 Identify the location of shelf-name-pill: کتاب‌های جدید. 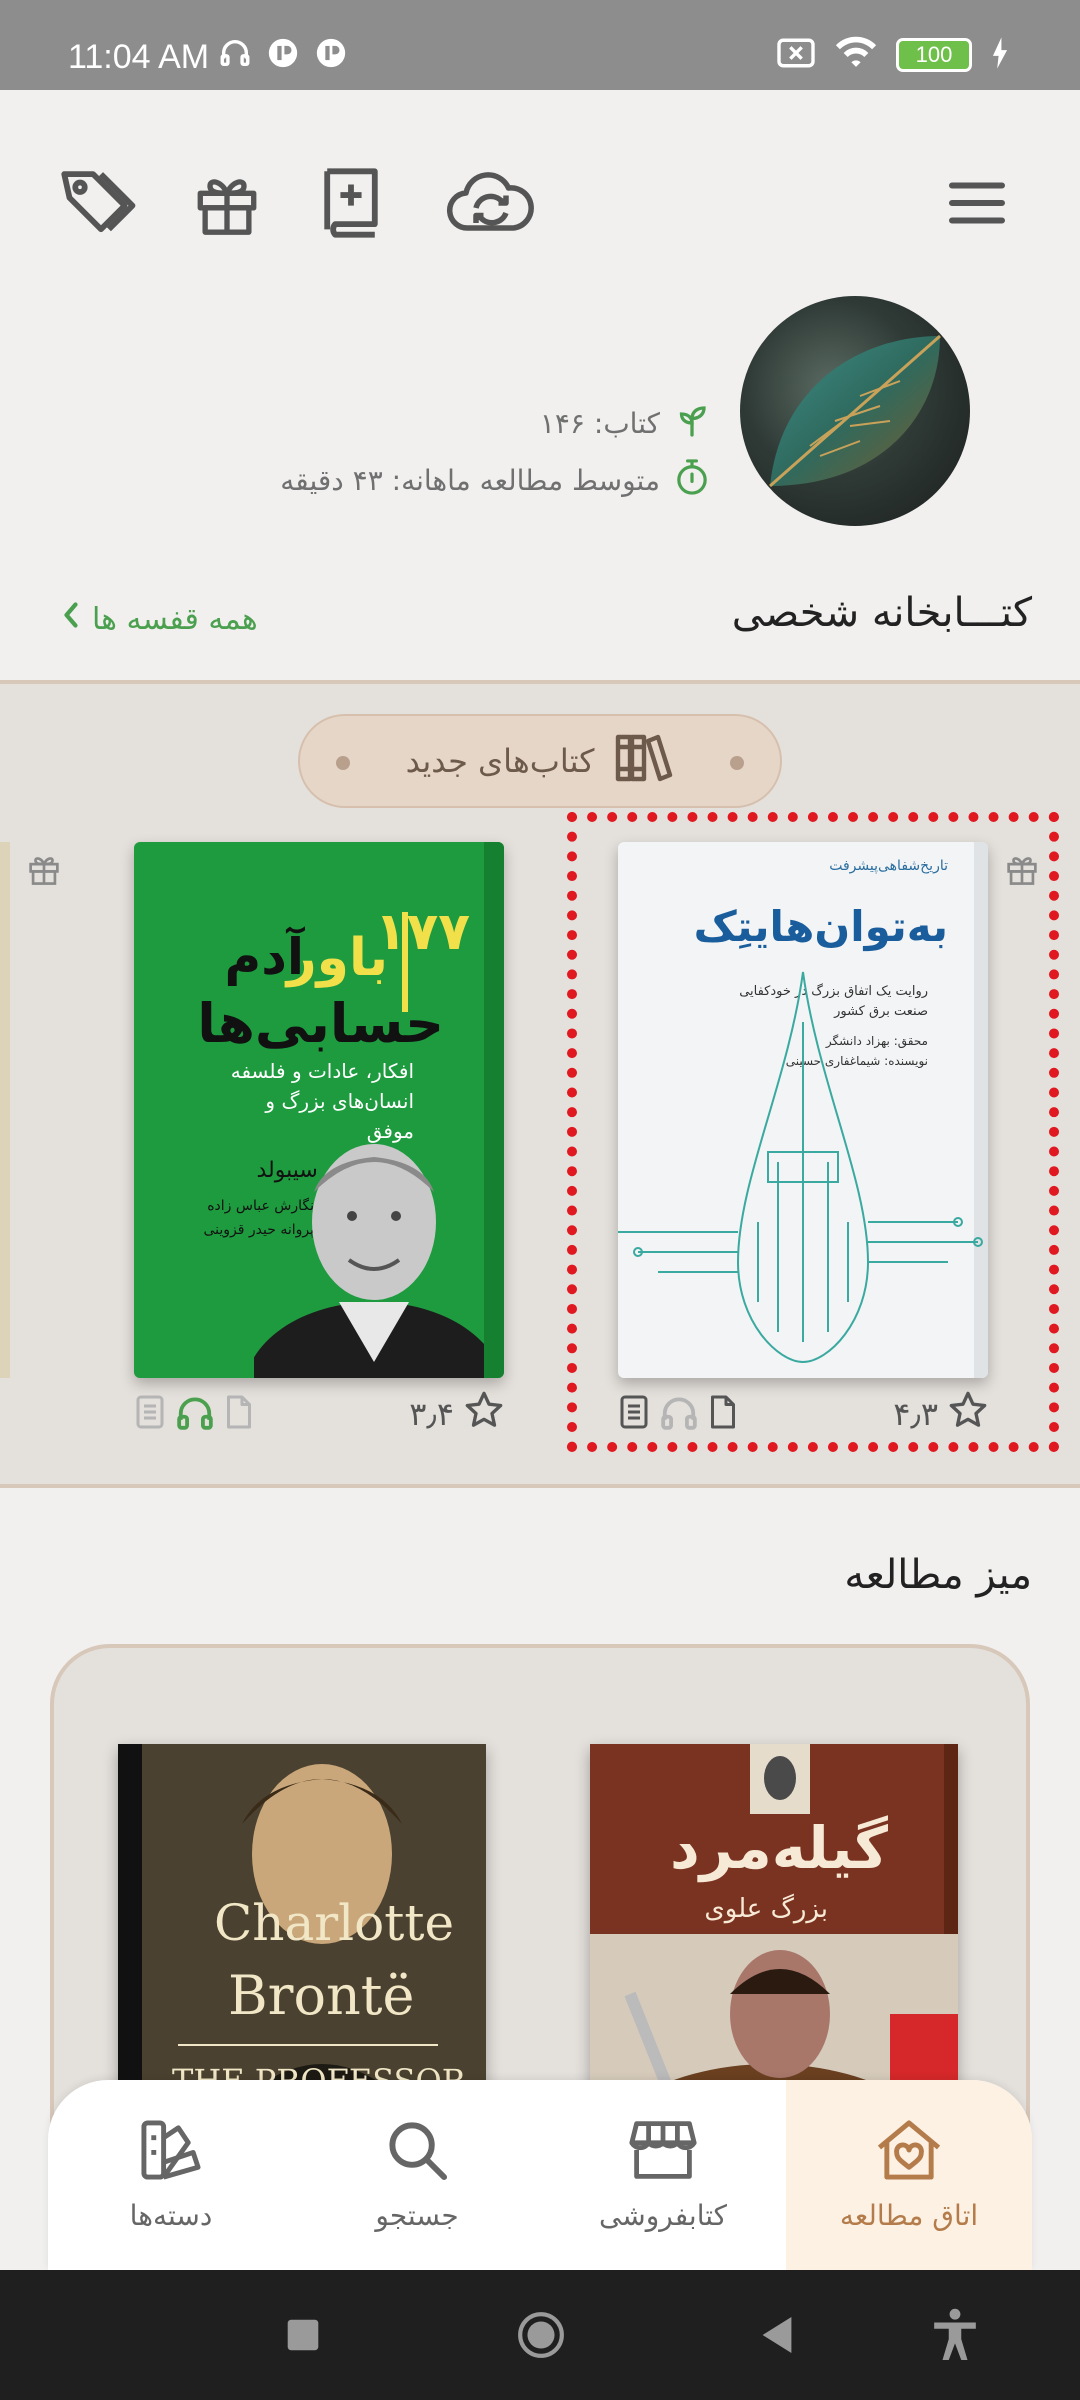
(540, 761).